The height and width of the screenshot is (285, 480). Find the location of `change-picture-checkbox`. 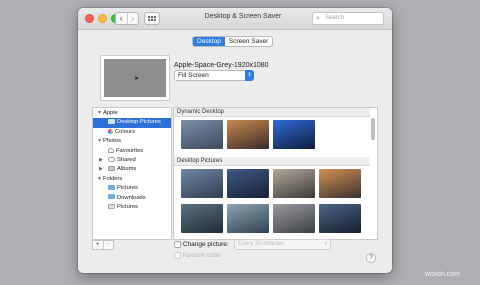

change-picture-checkbox is located at coordinates (177, 244).